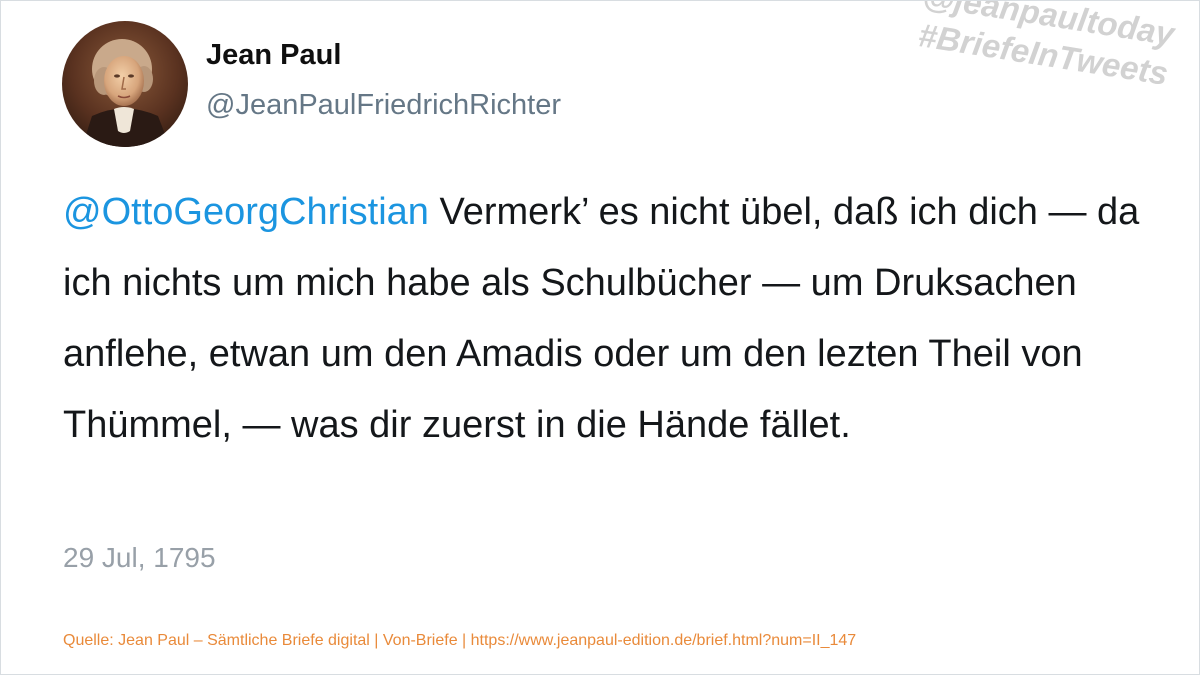 The height and width of the screenshot is (675, 1200). Describe the element at coordinates (1001, 87) in the screenshot. I see `watermark: @jeanpaultoday #BriefeInTweets` at that location.